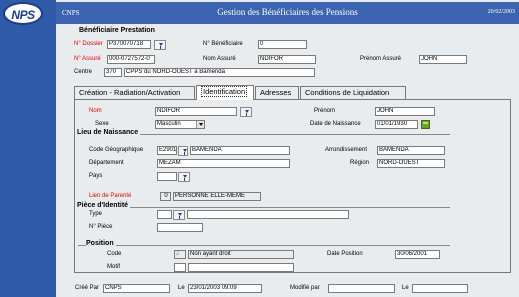  Describe the element at coordinates (241, 267) in the screenshot. I see `motif-desc-field` at that location.